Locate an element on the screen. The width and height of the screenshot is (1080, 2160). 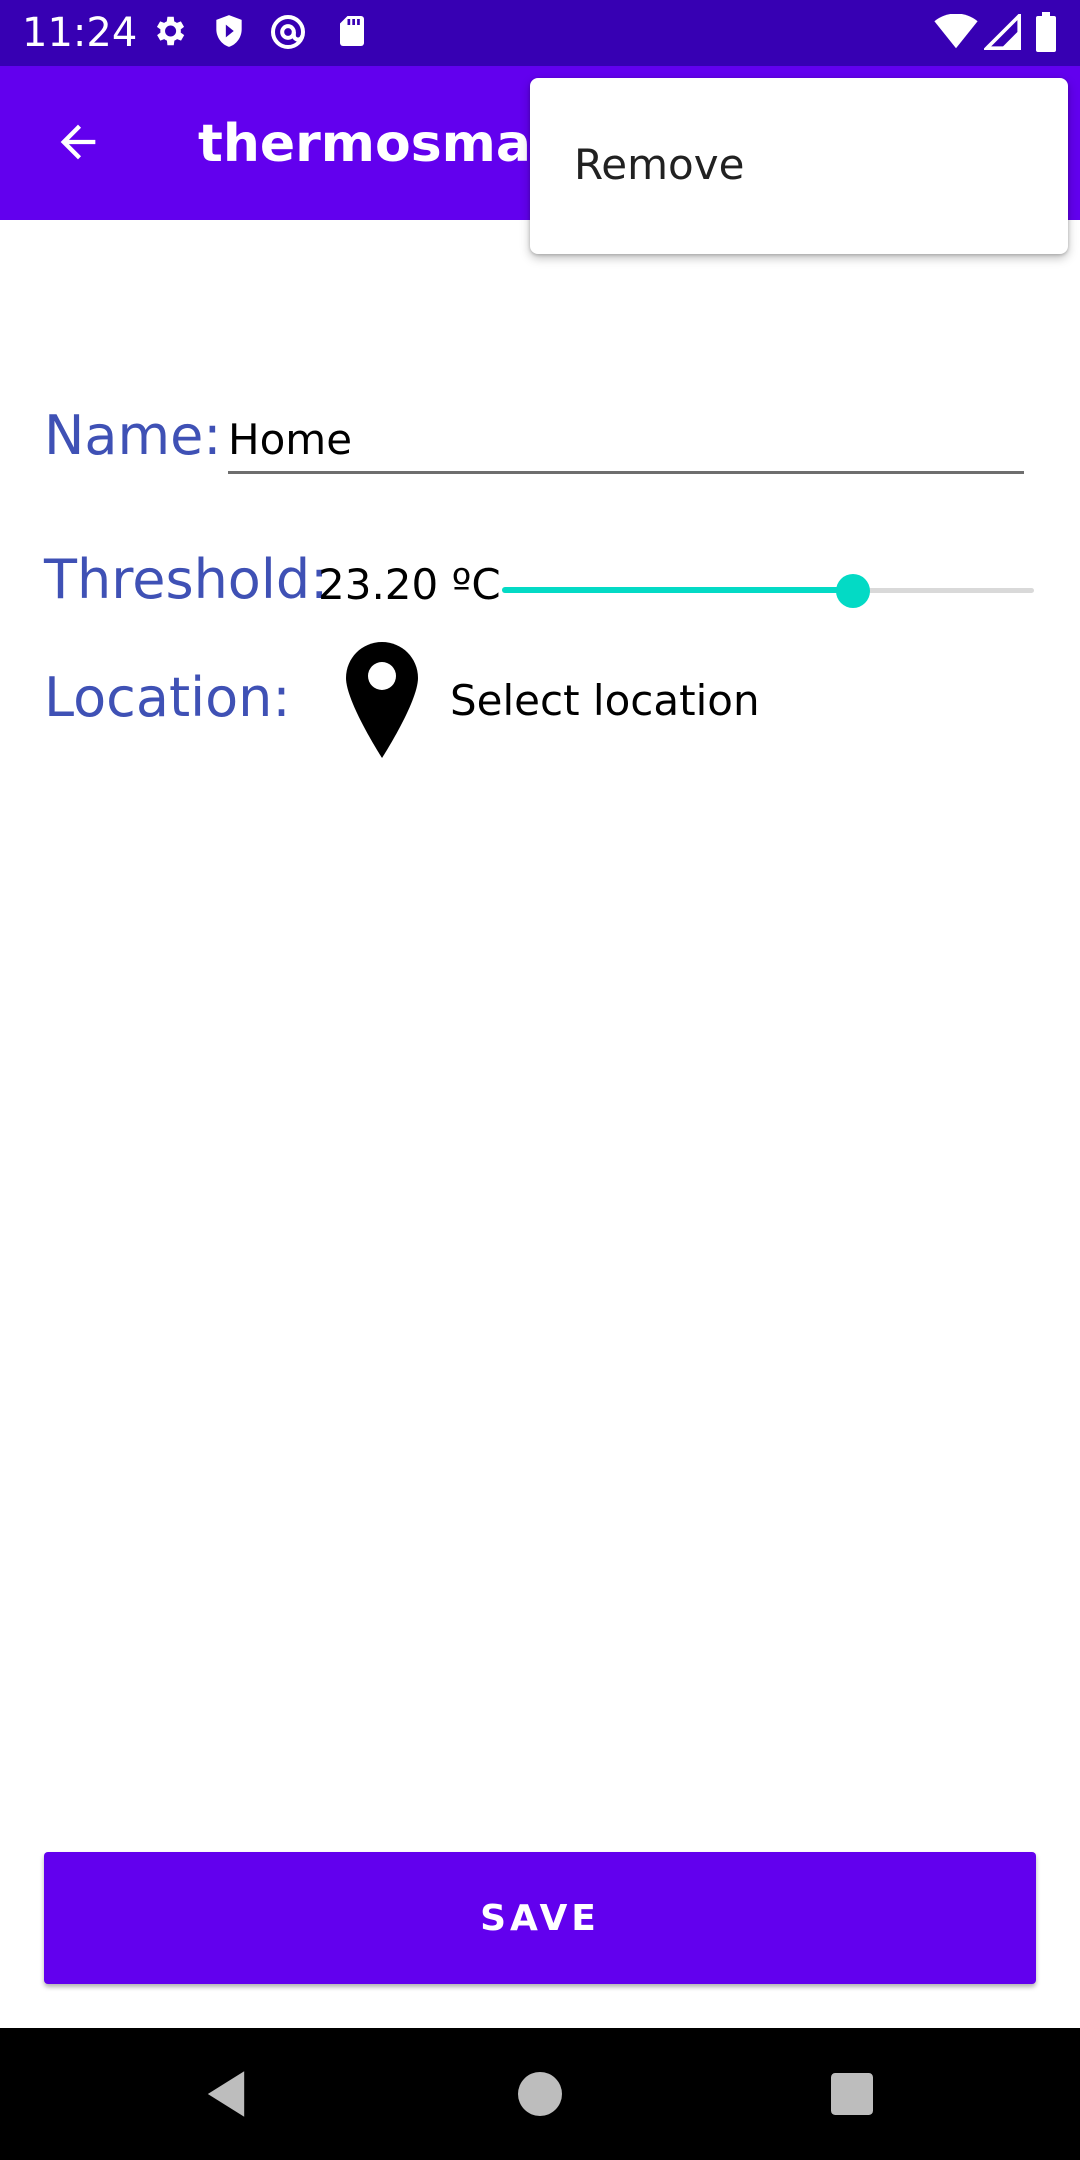
back-triangle-icon is located at coordinates (226, 2094).